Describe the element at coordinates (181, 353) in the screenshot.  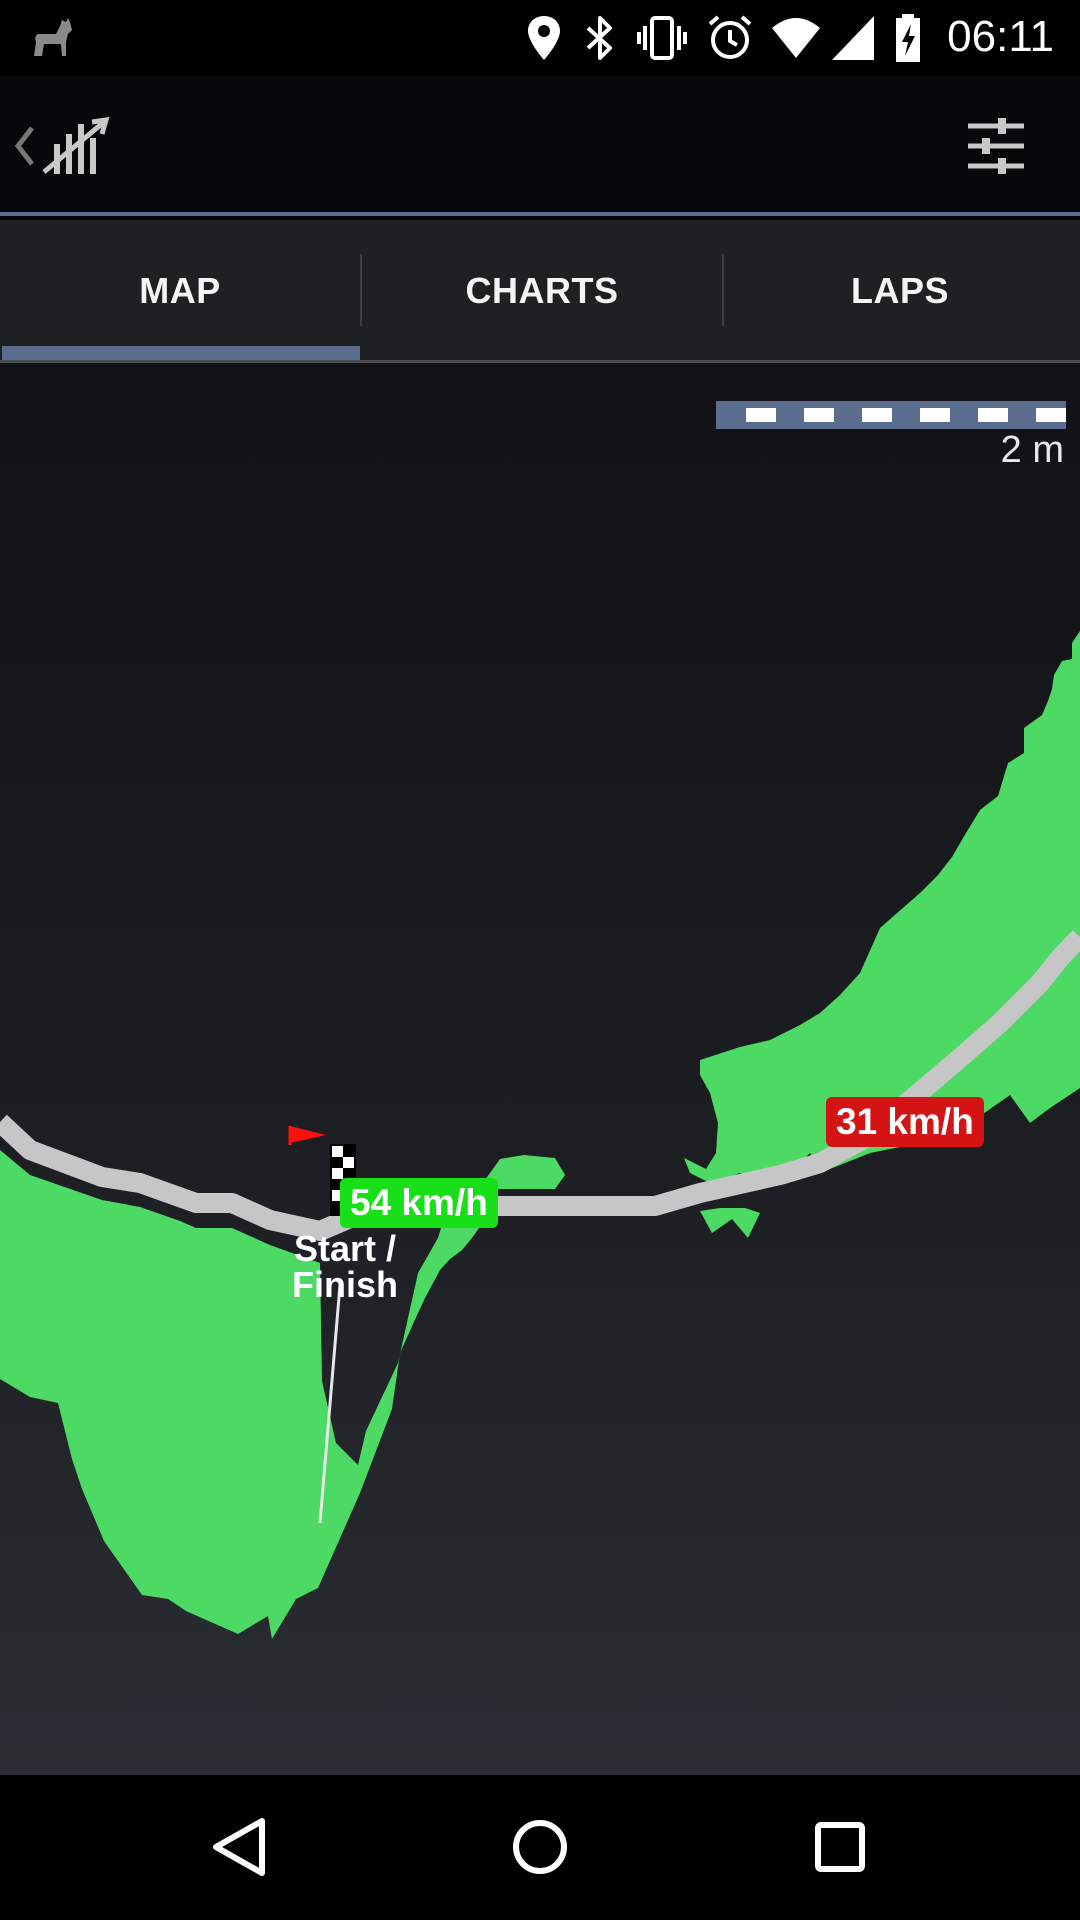
I see `selected-tab-indicator` at that location.